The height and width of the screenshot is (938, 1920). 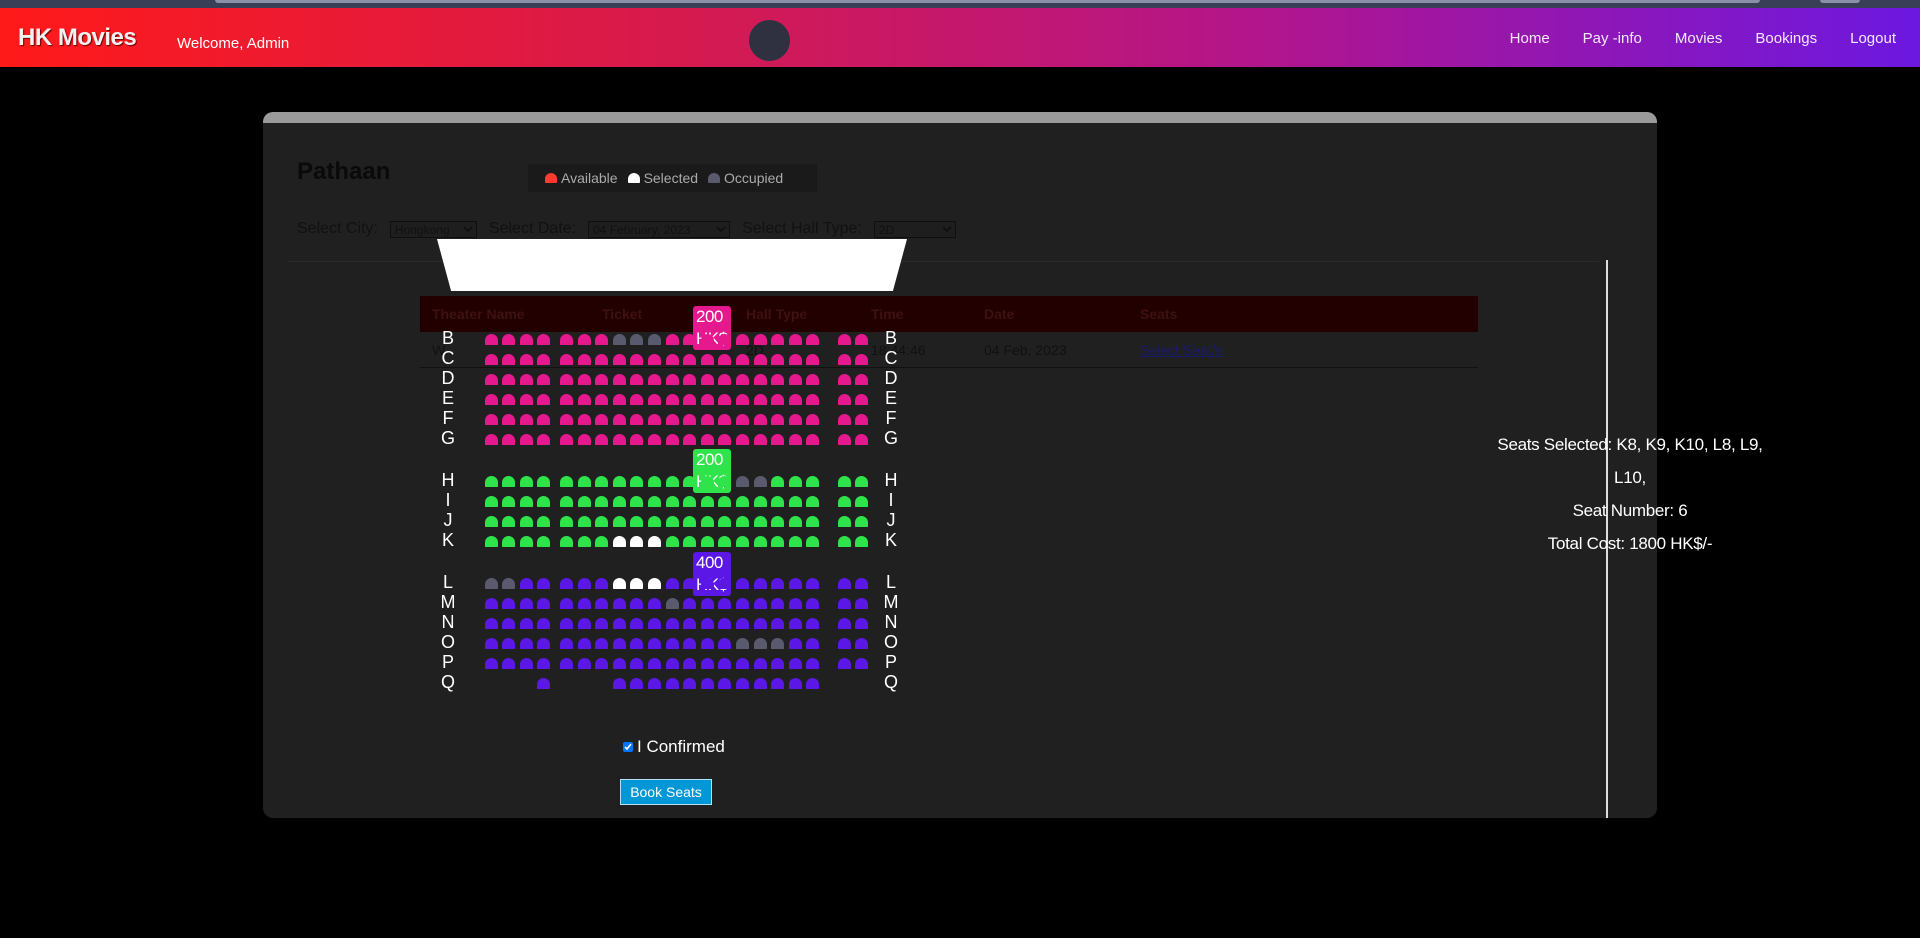 What do you see at coordinates (491, 439) in the screenshot?
I see `seat-G1` at bounding box center [491, 439].